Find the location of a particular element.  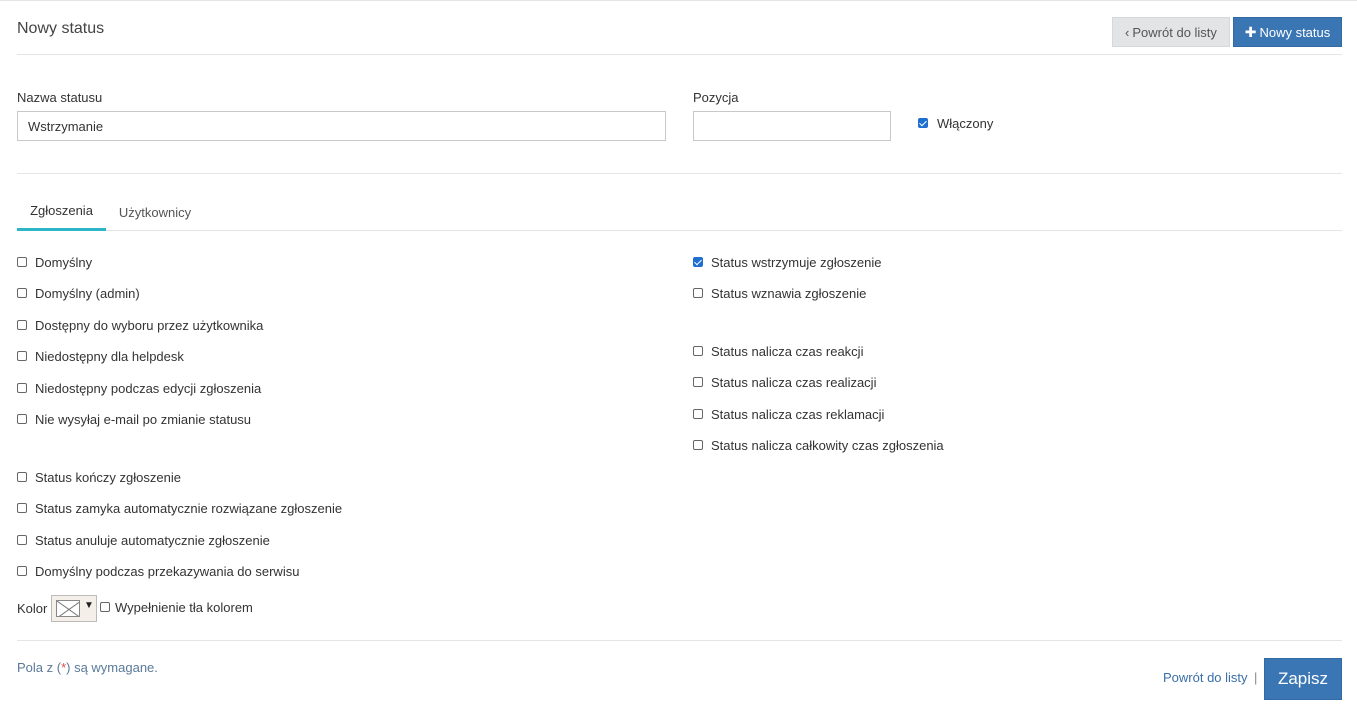

new-status-button: ✚ Nowy status is located at coordinates (1287, 32).